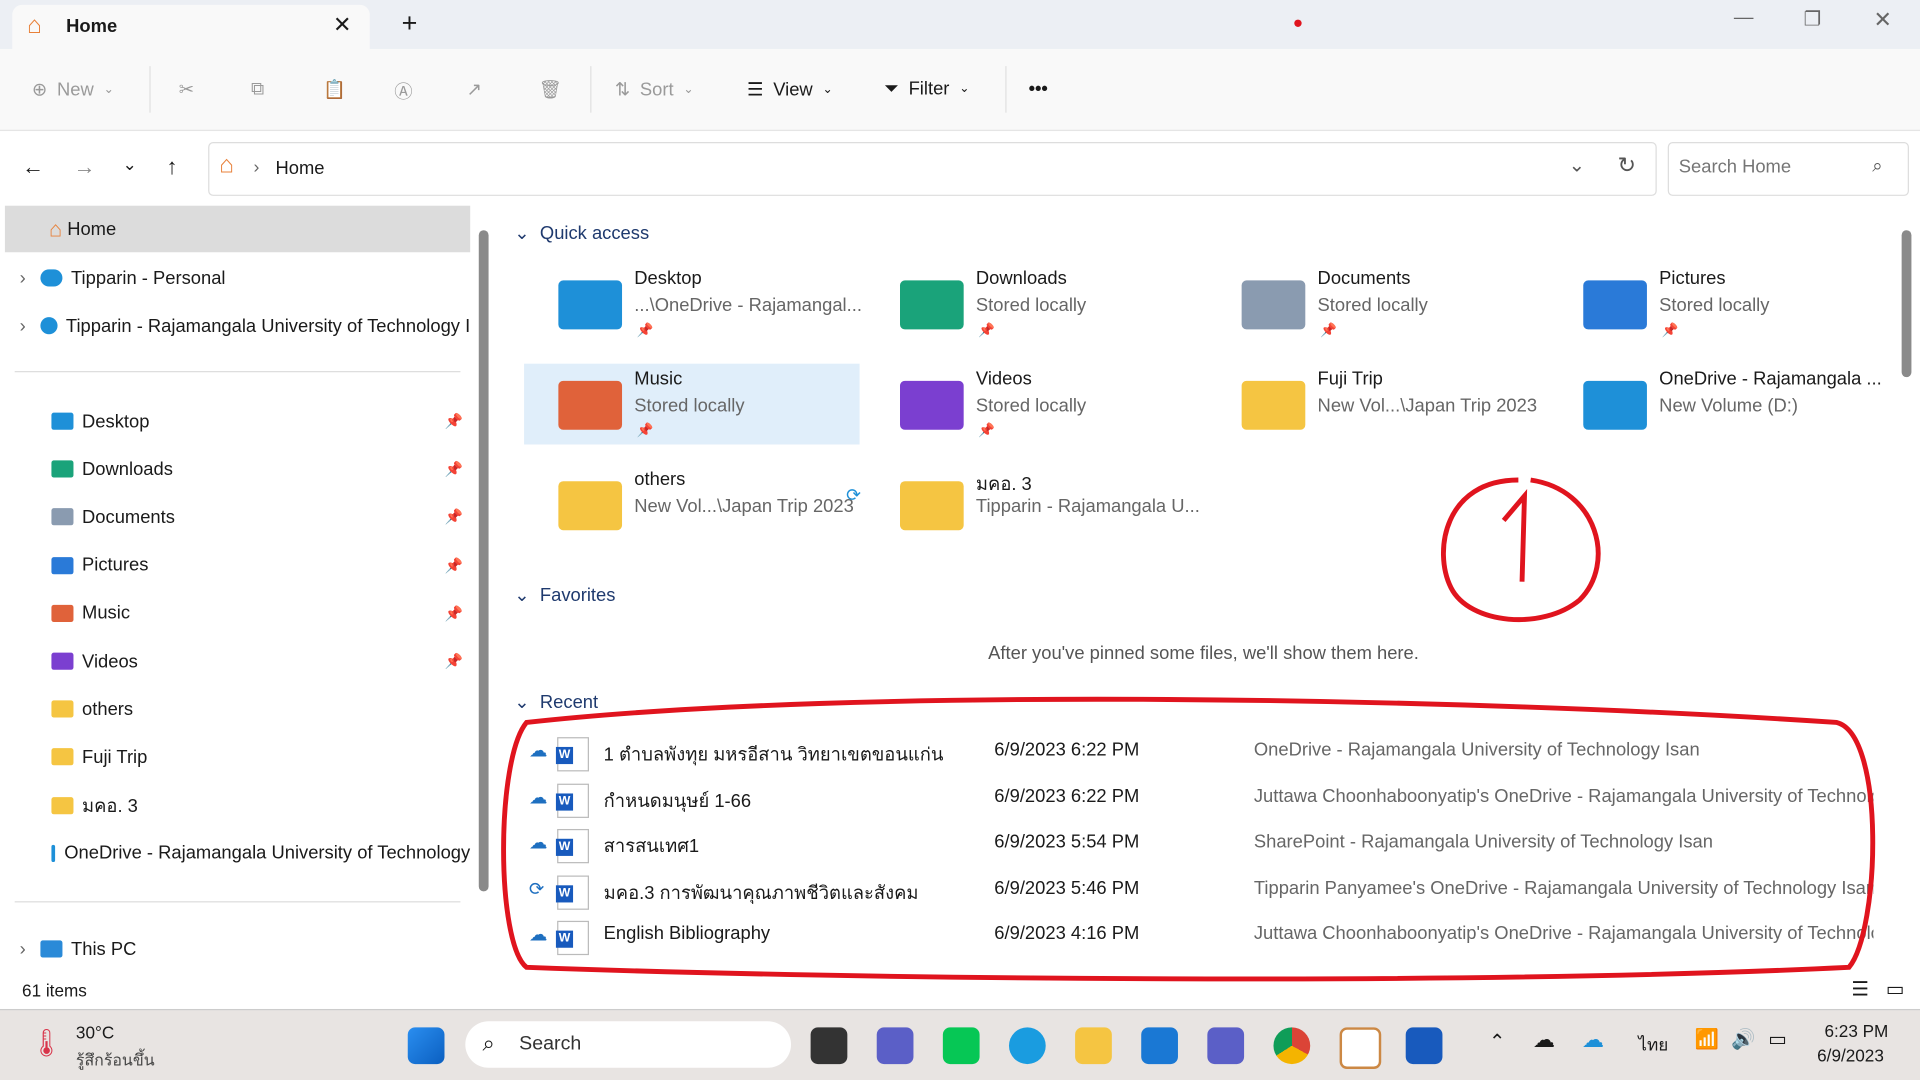  Describe the element at coordinates (237, 229) in the screenshot. I see `sidebar-item-home: ⌂ Home` at that location.